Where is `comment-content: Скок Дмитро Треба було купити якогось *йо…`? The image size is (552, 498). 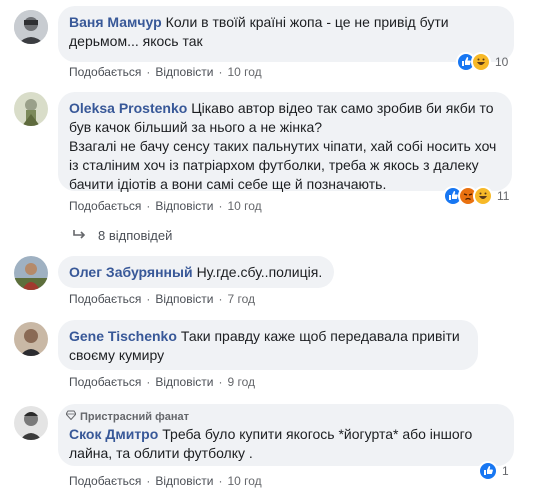
comment-content: Скок Дмитро Треба було купити якогось *йо… is located at coordinates (289, 444).